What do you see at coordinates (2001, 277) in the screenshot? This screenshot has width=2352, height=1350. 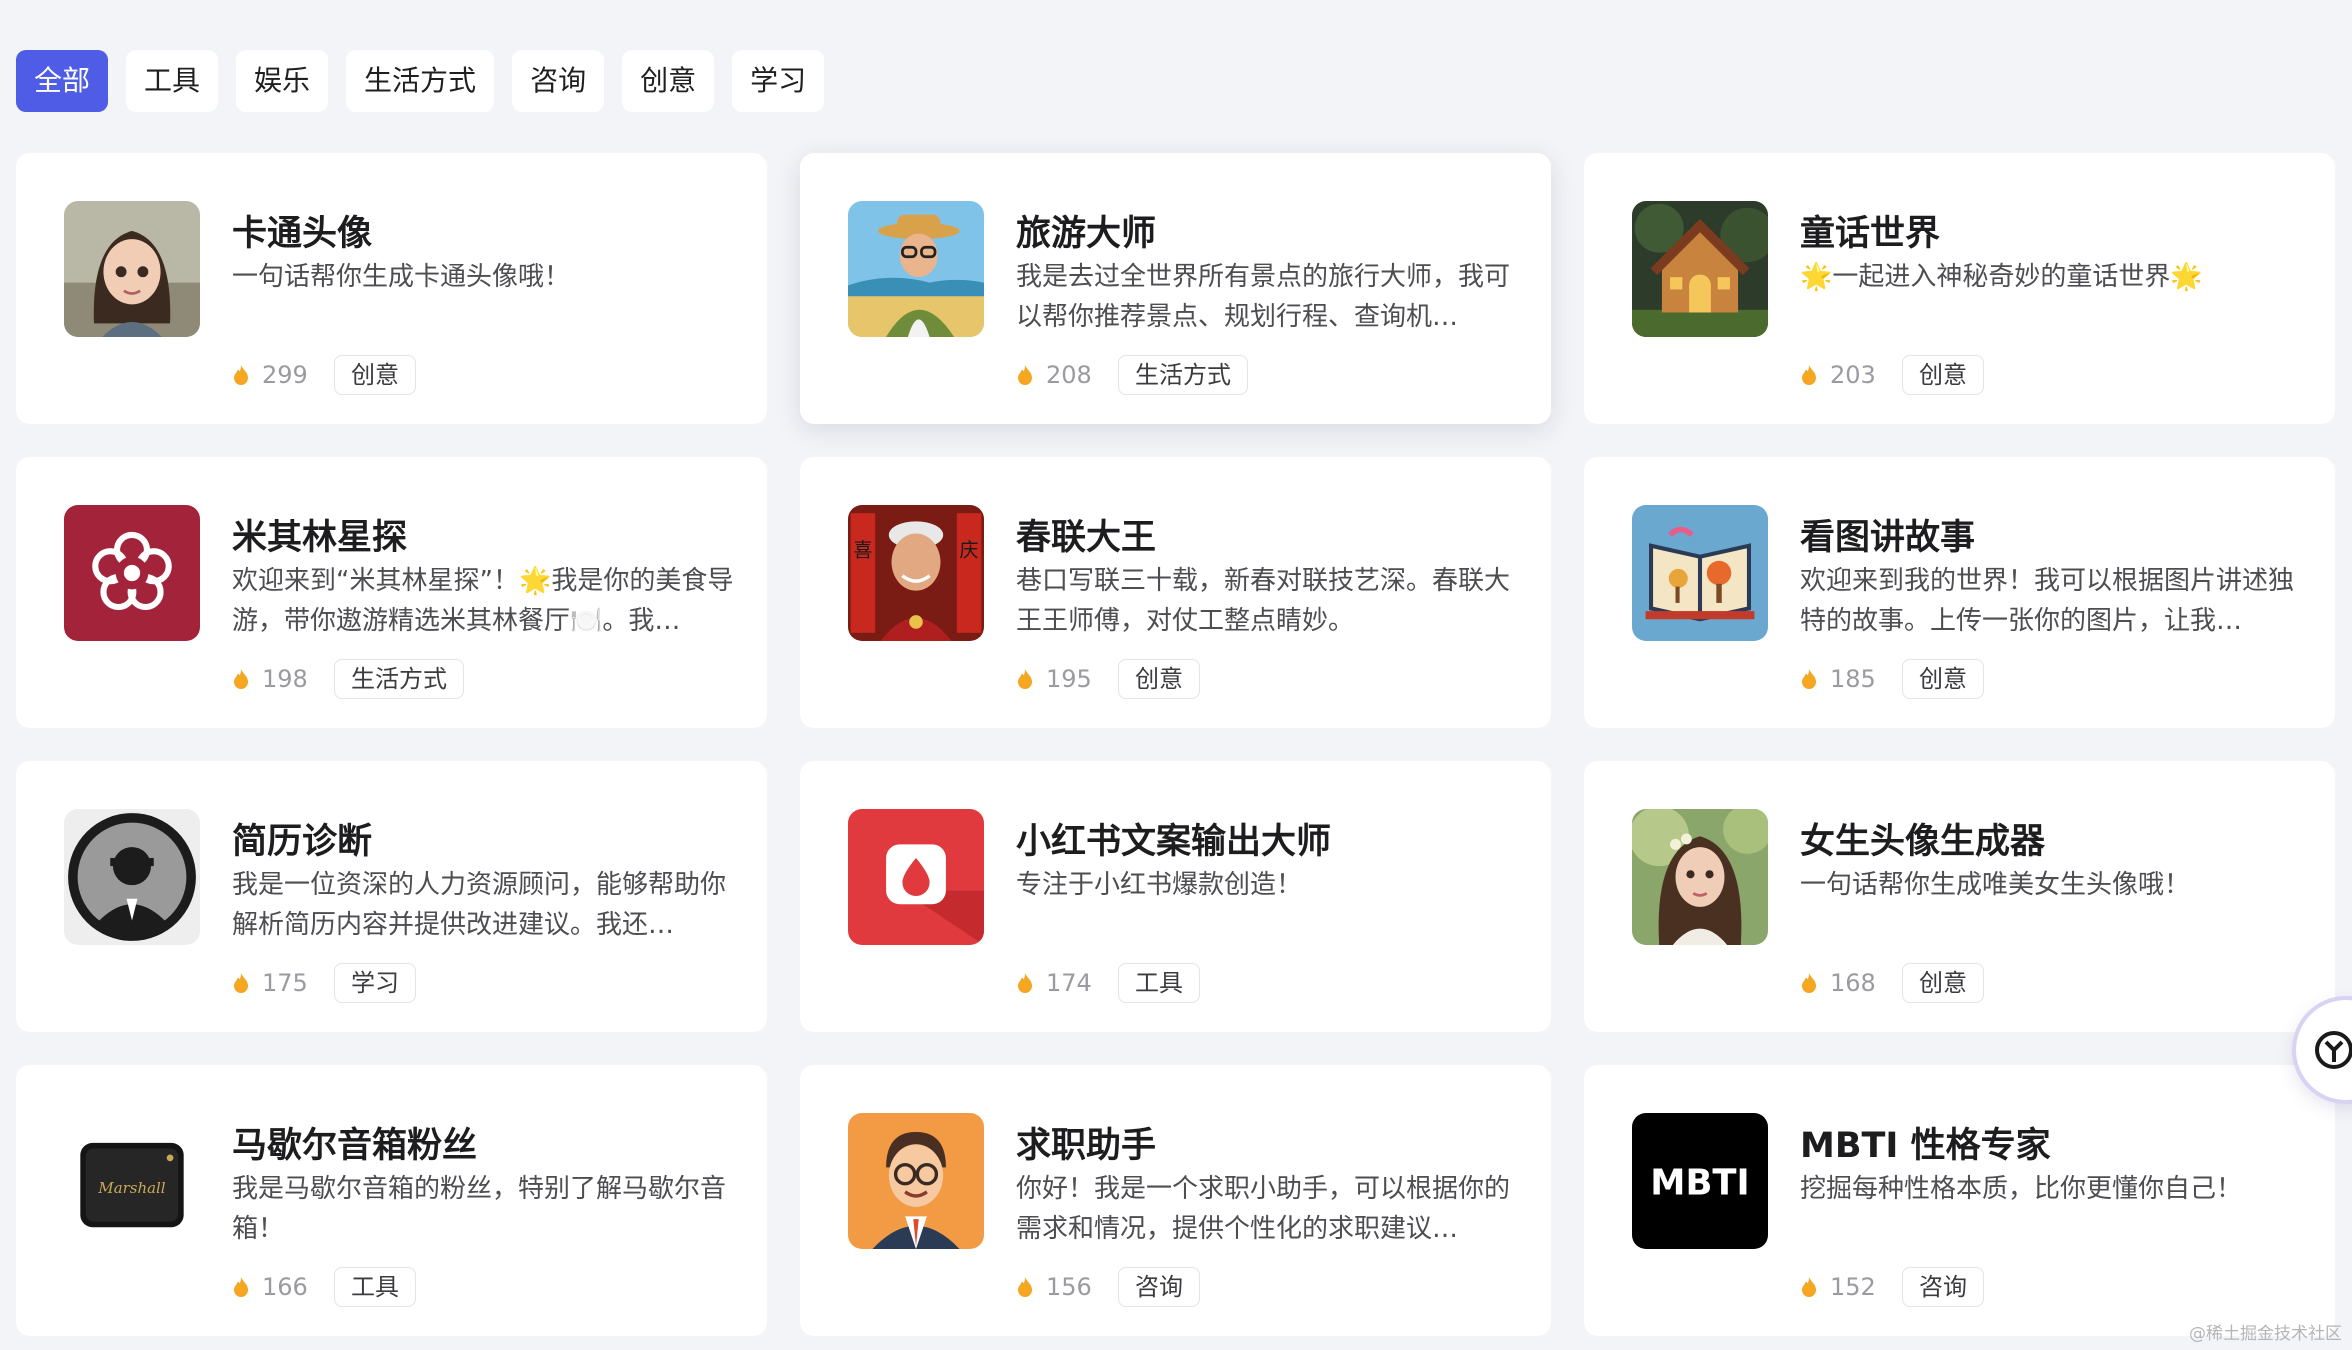 I see `card-description: 🌟一起进入神秘奇妙的童话世界🌟` at bounding box center [2001, 277].